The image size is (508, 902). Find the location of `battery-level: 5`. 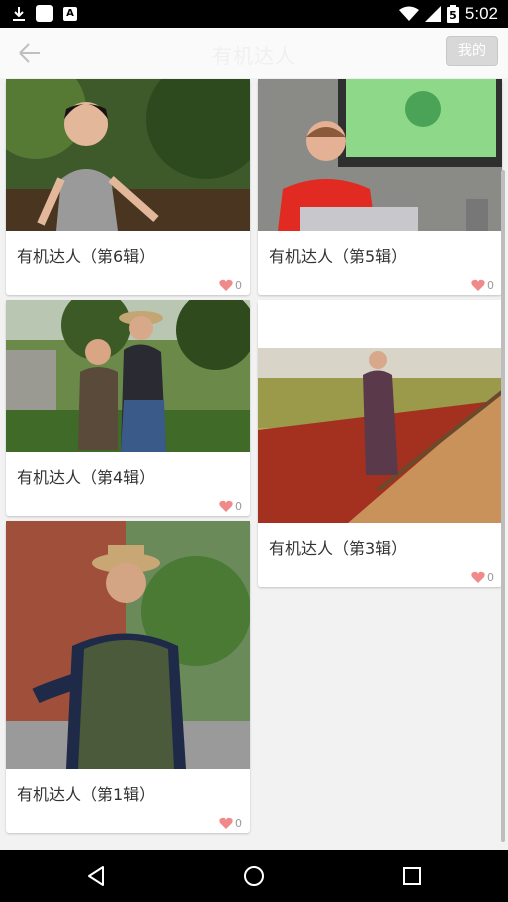

battery-level: 5 is located at coordinates (453, 15).